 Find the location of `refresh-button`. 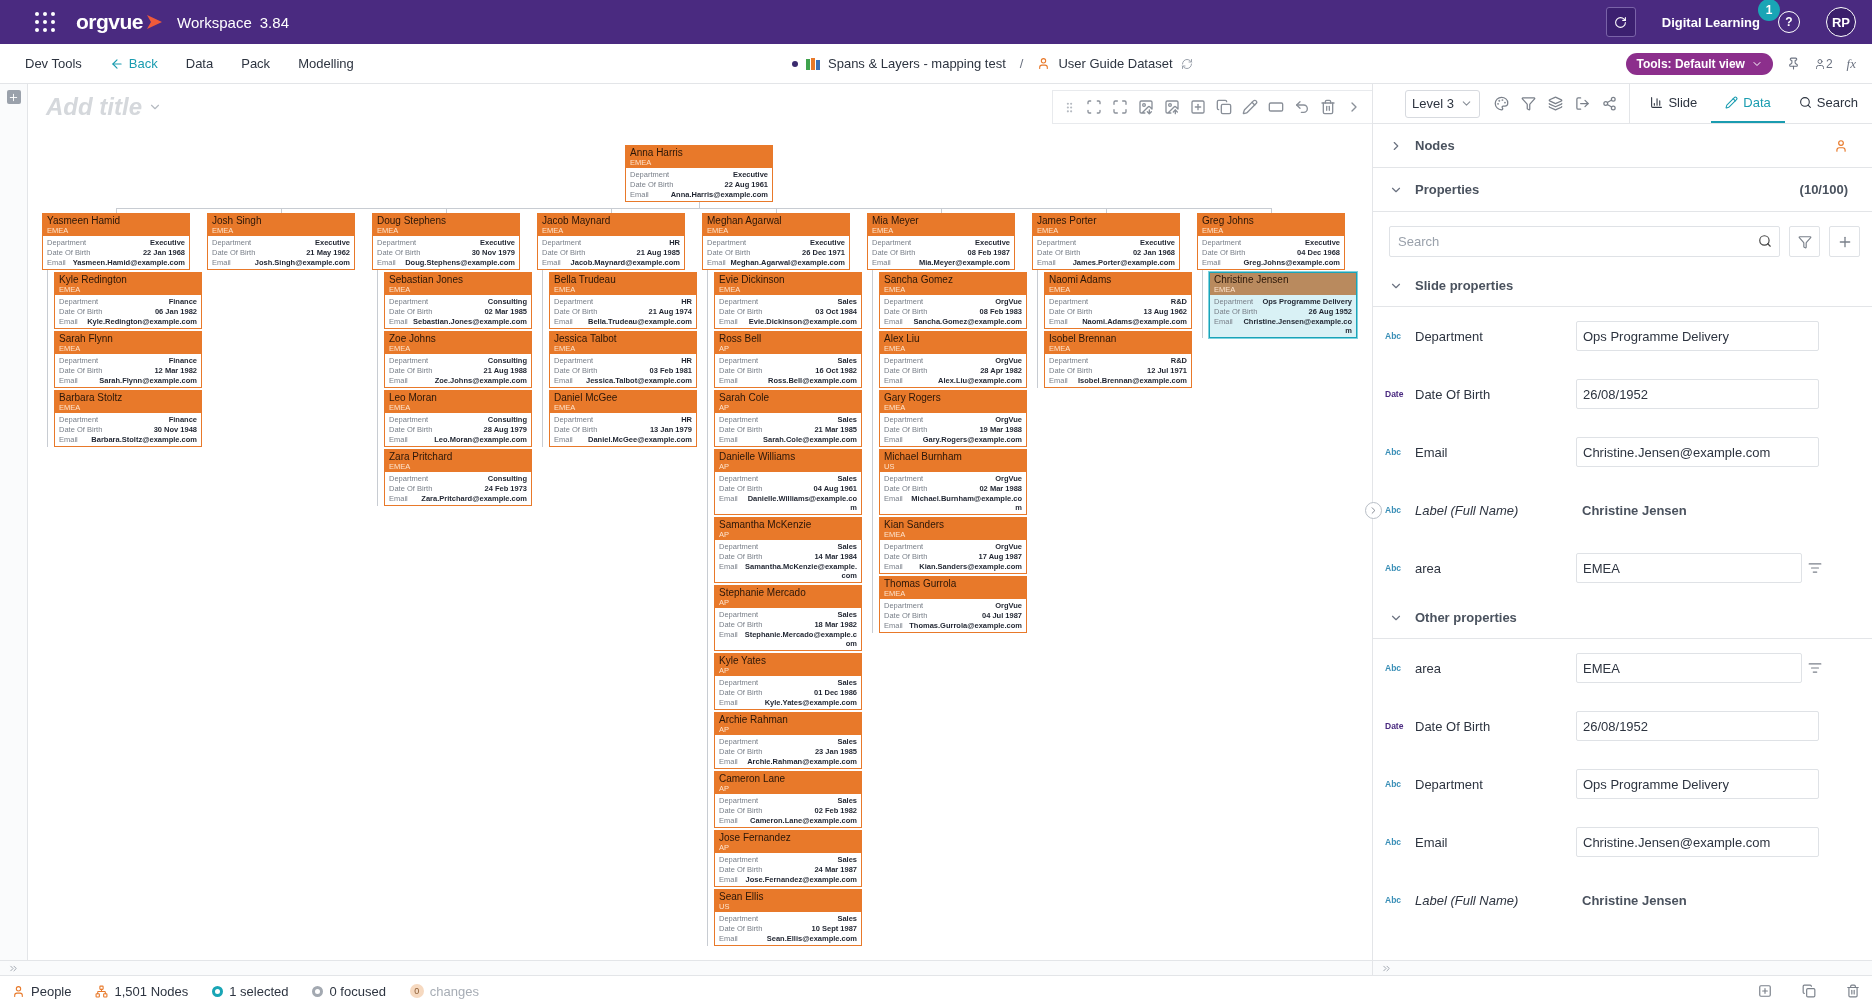

refresh-button is located at coordinates (1620, 22).